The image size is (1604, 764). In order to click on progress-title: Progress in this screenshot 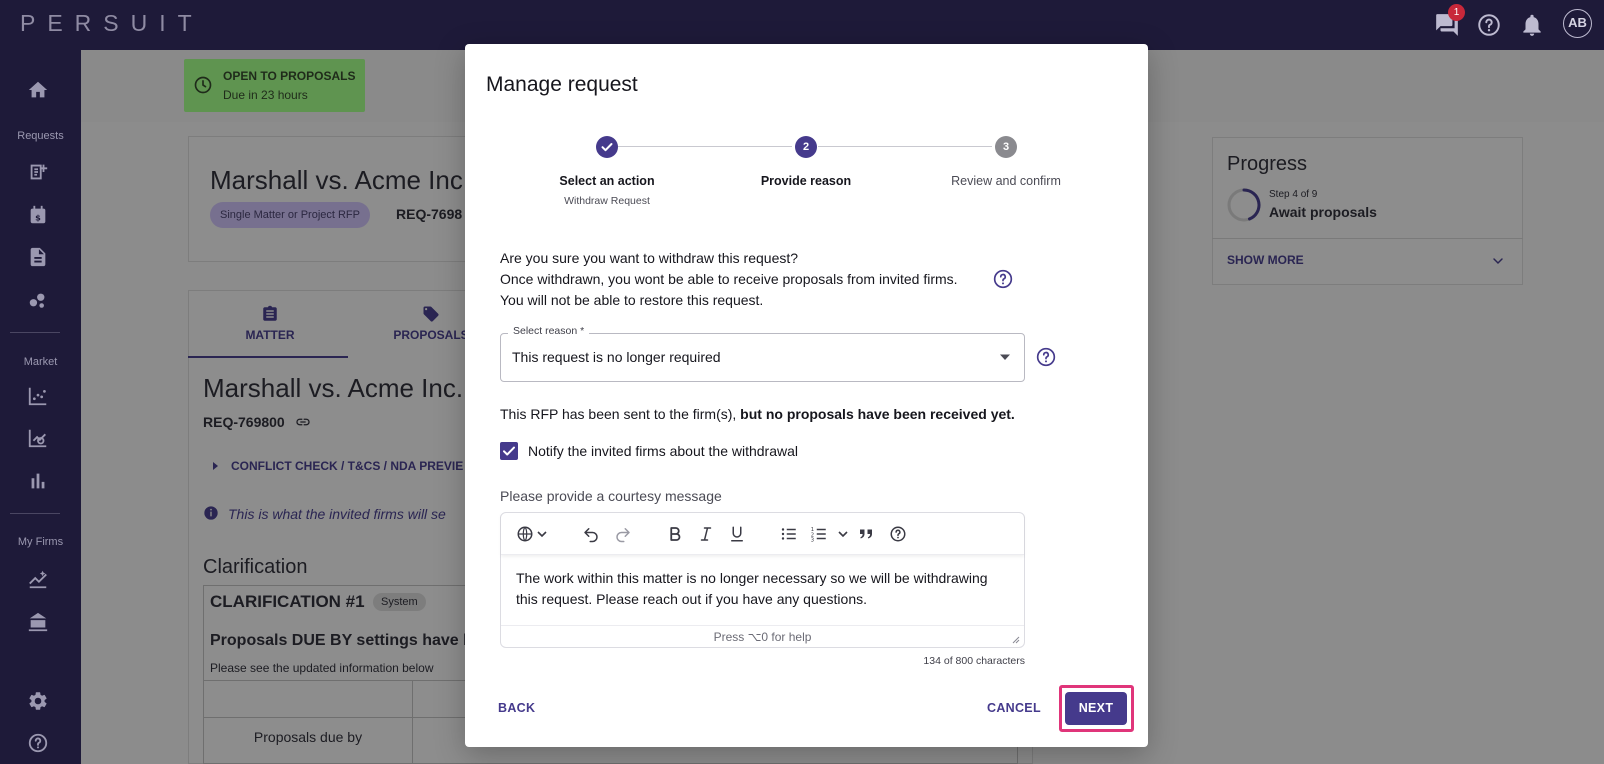, I will do `click(1267, 164)`.